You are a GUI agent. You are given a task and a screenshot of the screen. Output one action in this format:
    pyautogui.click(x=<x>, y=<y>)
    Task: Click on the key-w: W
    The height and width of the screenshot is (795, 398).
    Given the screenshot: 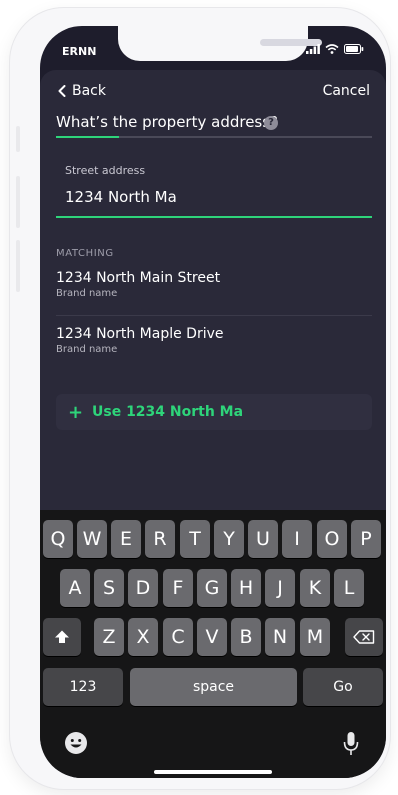 What is the action you would take?
    pyautogui.click(x=92, y=539)
    